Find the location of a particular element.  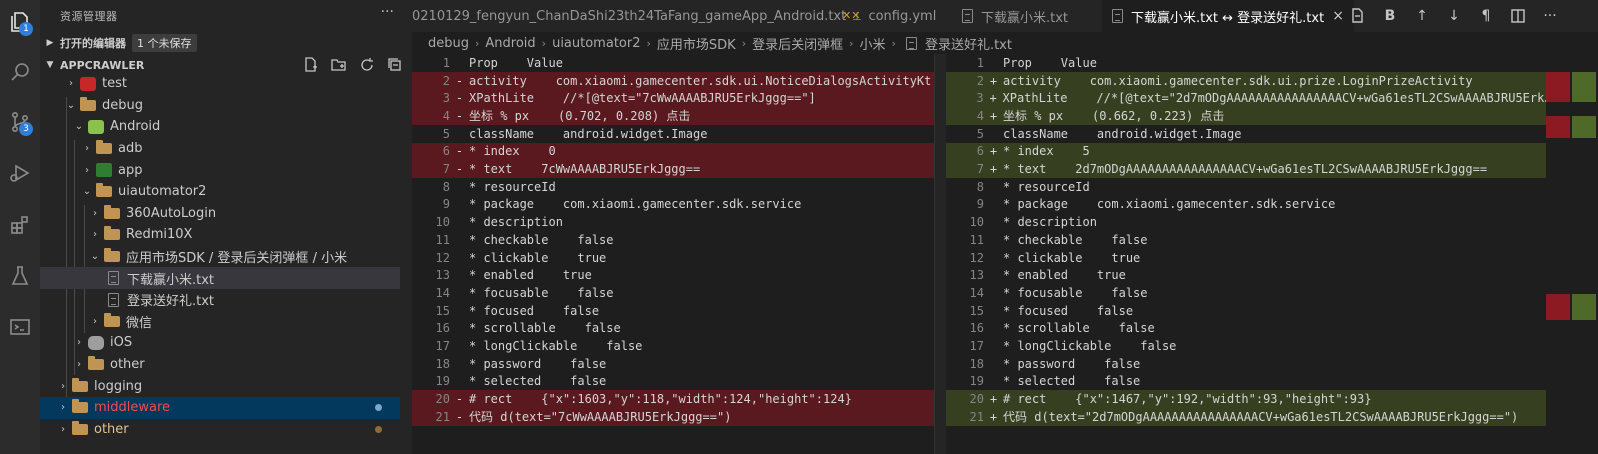

code-text: * checkable false is located at coordinates (1075, 239).